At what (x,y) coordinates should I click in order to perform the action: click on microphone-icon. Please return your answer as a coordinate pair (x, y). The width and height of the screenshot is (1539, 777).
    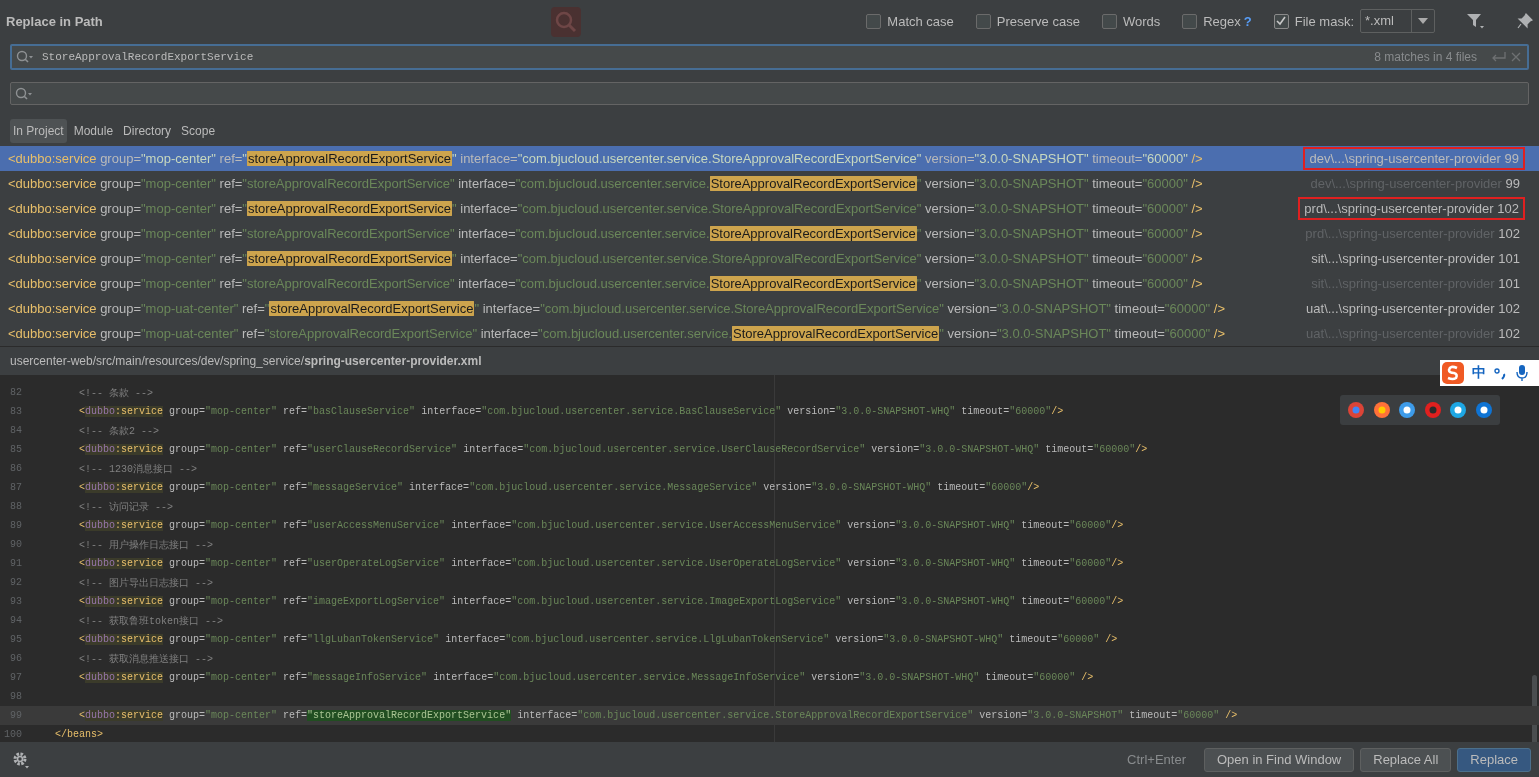
    Looking at the image, I should click on (1522, 373).